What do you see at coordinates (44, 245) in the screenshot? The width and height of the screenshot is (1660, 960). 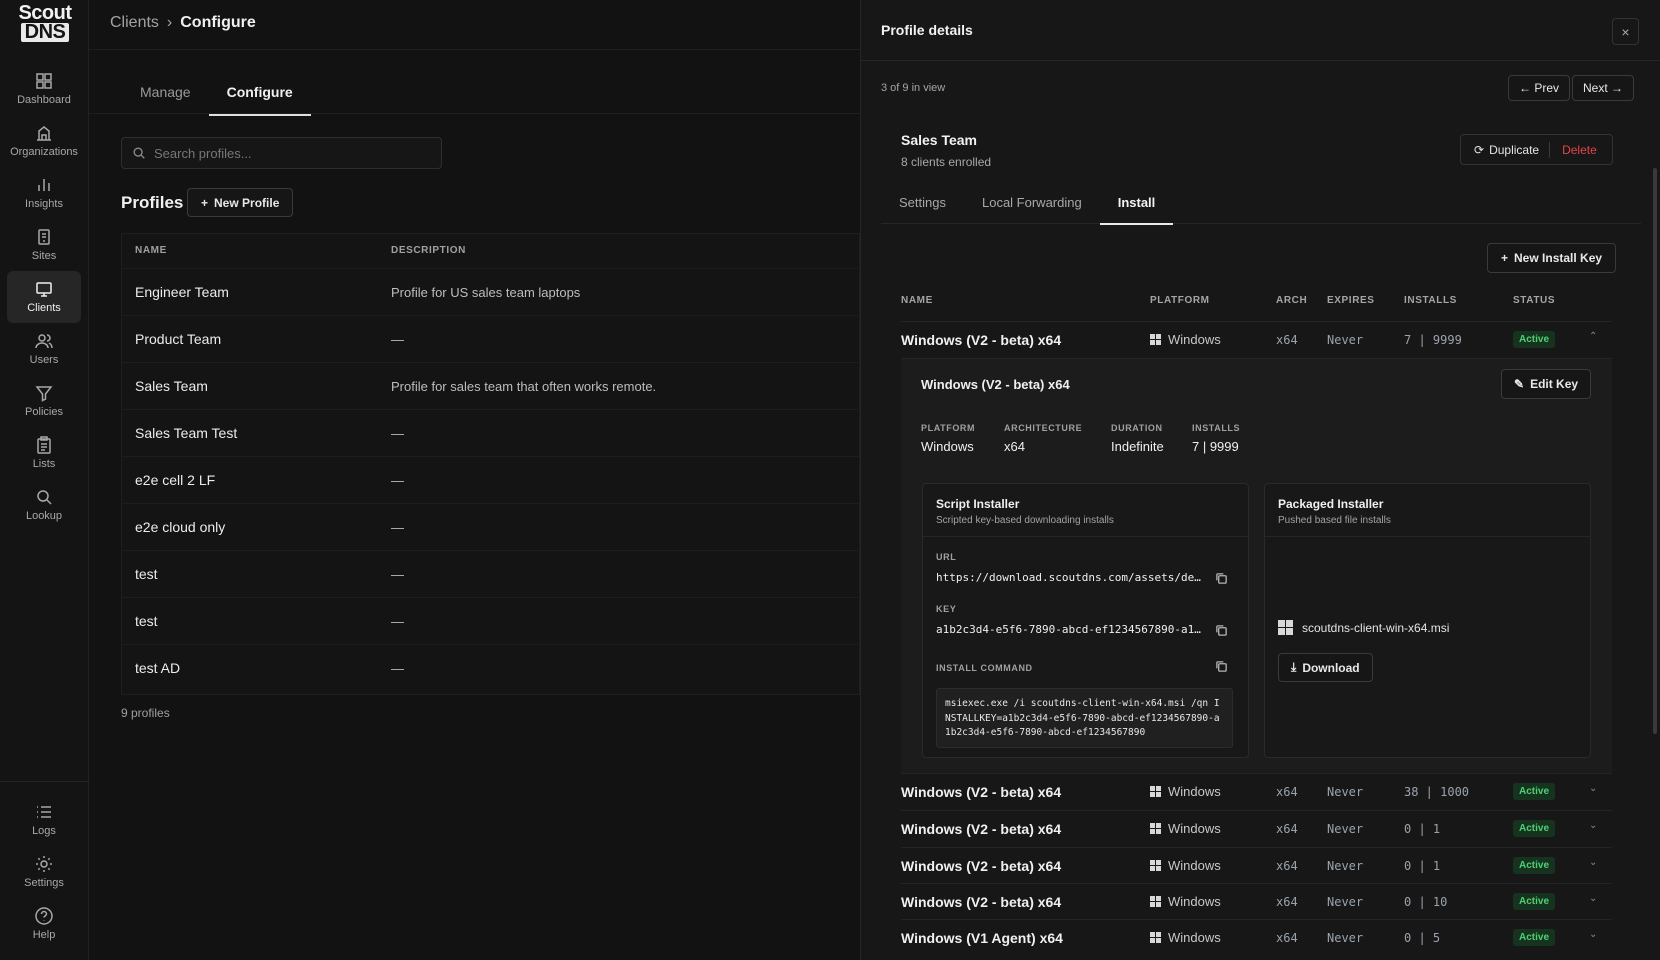 I see `sidebar-item-sites: Sites` at bounding box center [44, 245].